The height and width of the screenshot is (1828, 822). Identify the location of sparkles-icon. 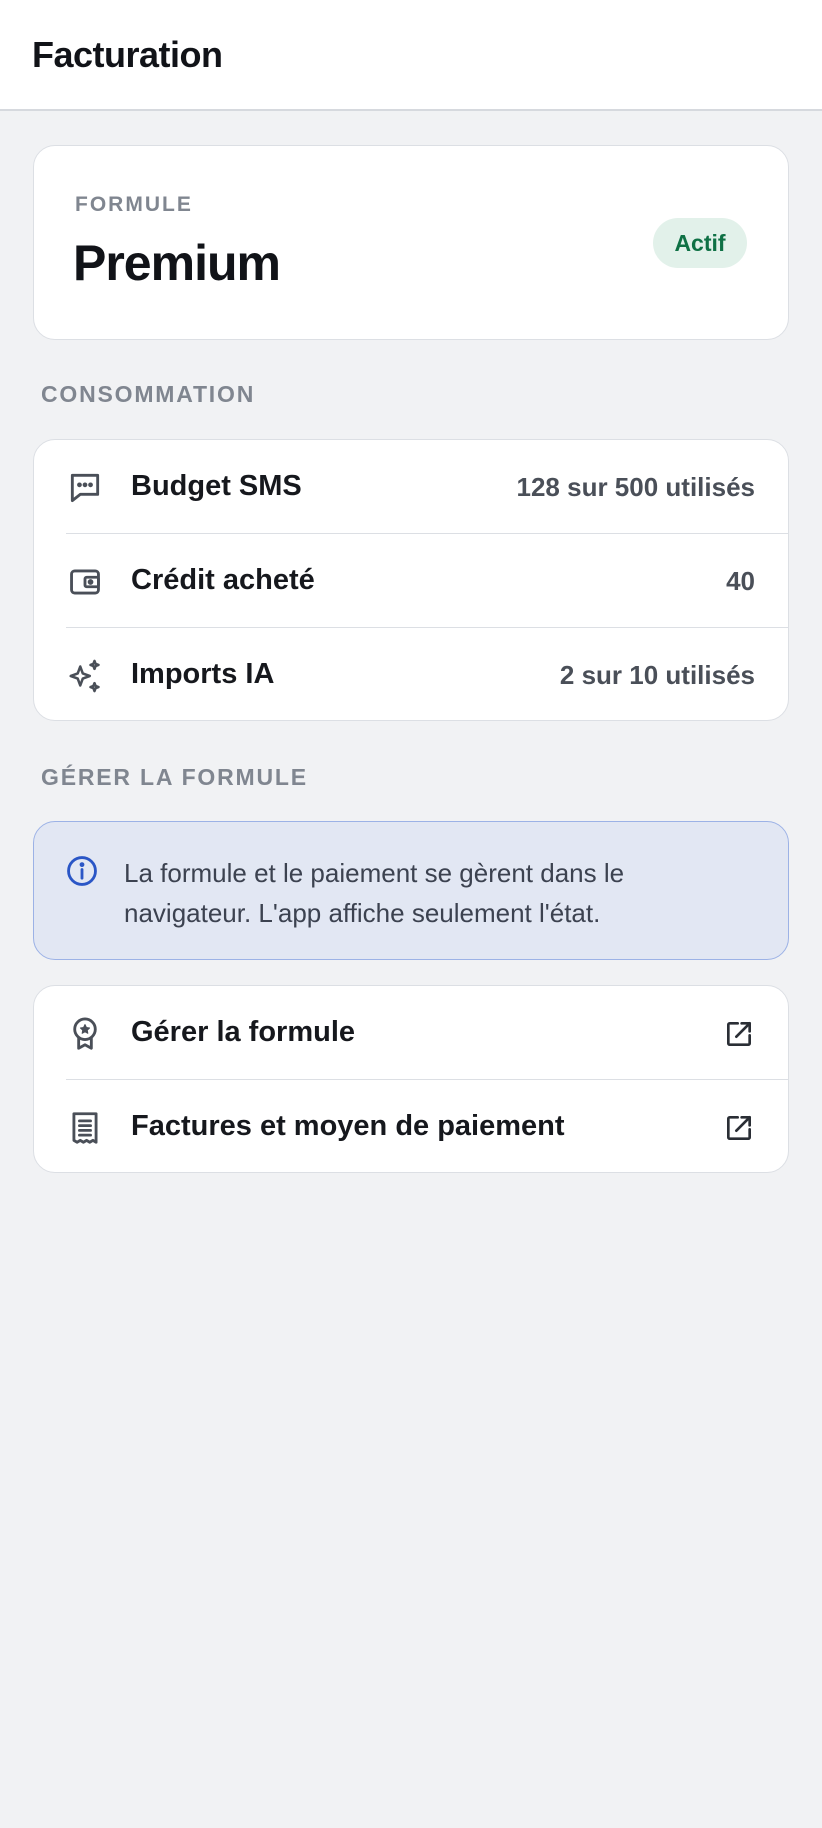
(85, 676).